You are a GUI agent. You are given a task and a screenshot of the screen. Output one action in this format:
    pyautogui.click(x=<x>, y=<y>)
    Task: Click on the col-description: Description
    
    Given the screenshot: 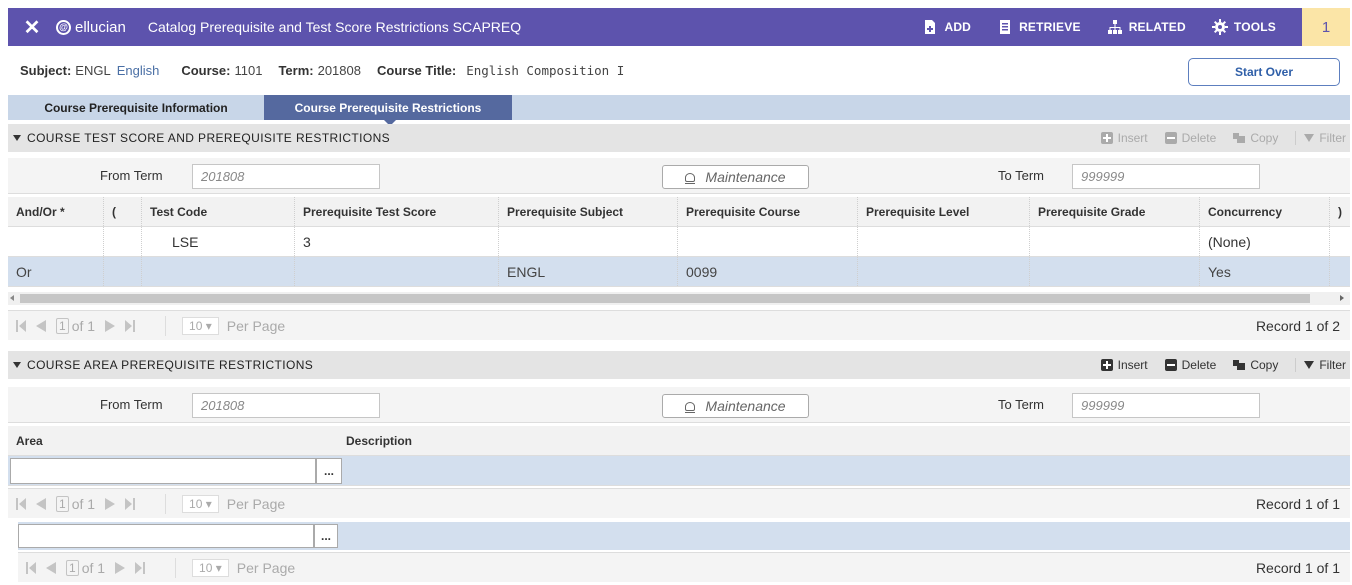 What is the action you would take?
    pyautogui.click(x=844, y=440)
    